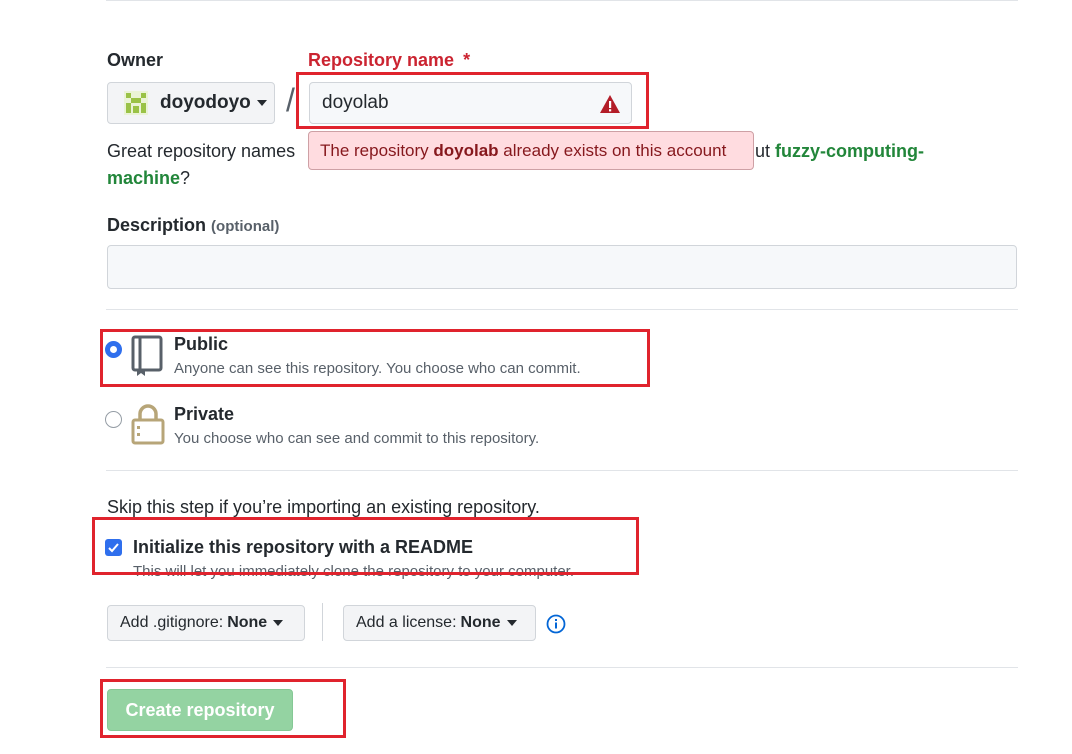 Image resolution: width=1072 pixels, height=754 pixels. I want to click on error-suffix: already exists on this account, so click(612, 150).